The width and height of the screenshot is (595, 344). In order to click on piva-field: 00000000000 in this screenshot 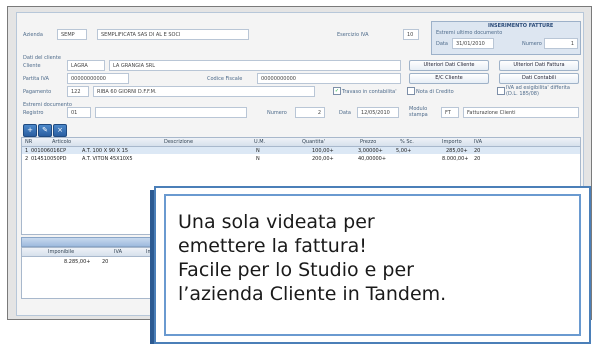, I will do `click(98, 78)`.